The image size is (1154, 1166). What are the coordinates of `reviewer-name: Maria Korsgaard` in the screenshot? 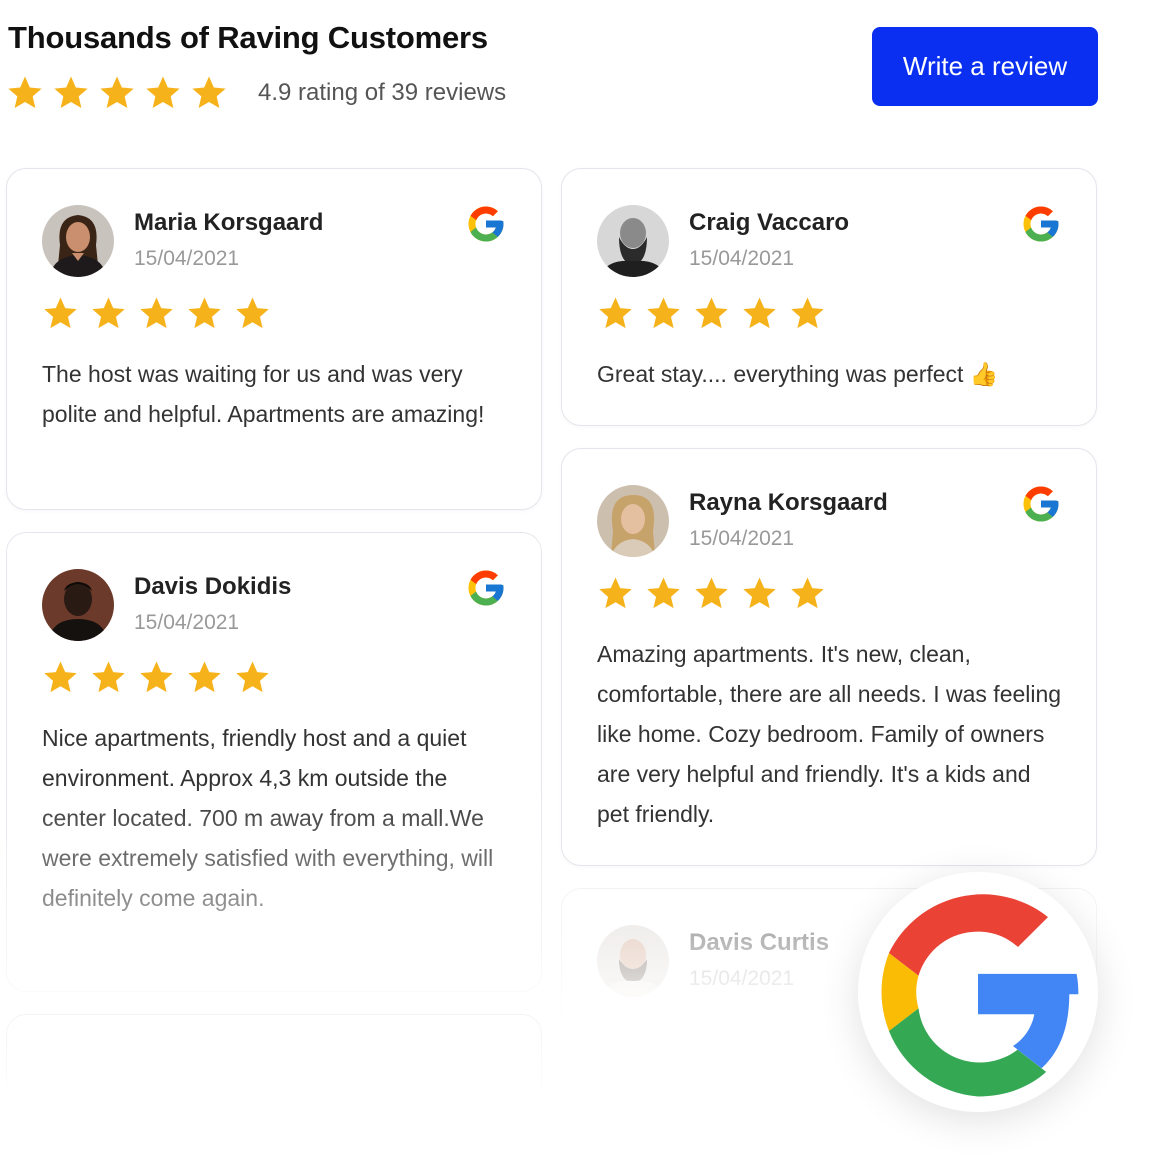 It's located at (229, 222).